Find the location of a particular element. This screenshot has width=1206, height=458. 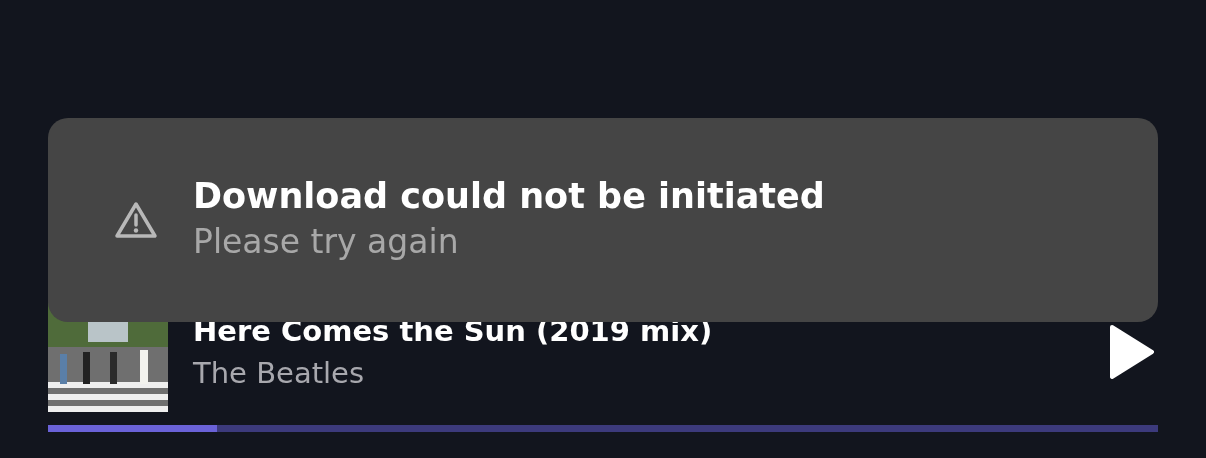

play-button is located at coordinates (1132, 352).